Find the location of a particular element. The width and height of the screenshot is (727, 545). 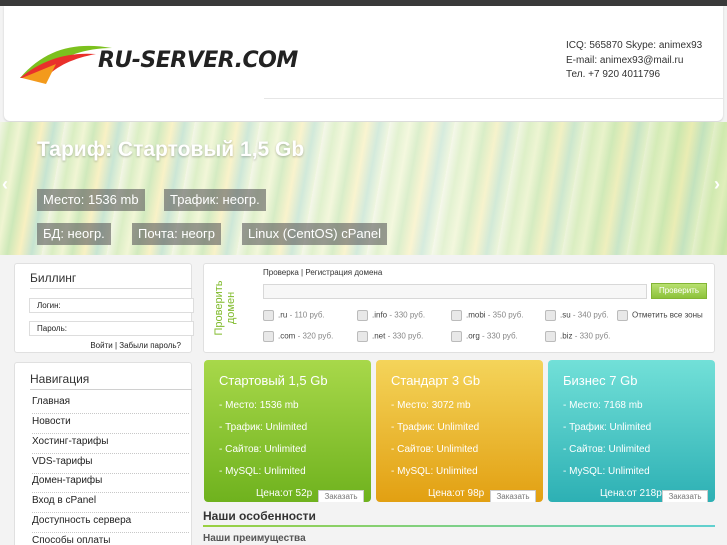

contact-phone: Тел. +7 920 4011796 is located at coordinates (613, 74).